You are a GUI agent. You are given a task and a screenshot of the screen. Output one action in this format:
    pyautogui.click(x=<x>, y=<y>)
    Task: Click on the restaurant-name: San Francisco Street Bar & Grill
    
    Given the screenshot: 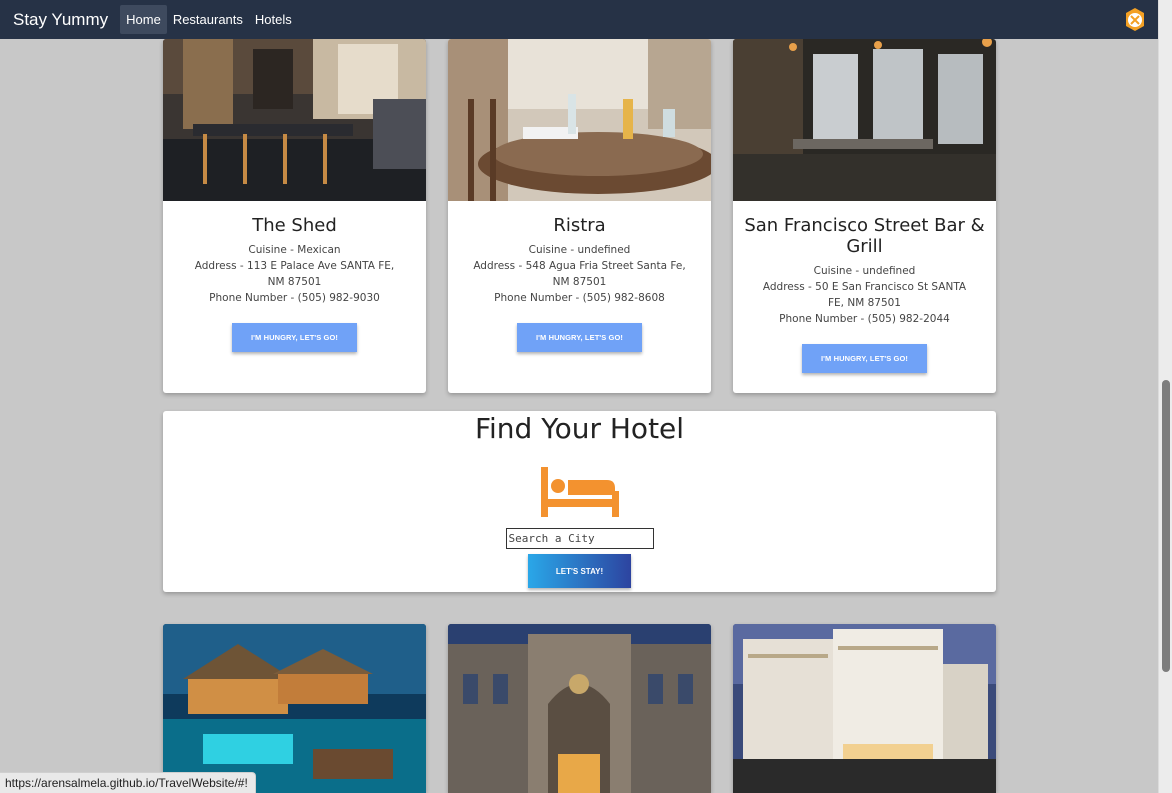 What is the action you would take?
    pyautogui.click(x=864, y=236)
    